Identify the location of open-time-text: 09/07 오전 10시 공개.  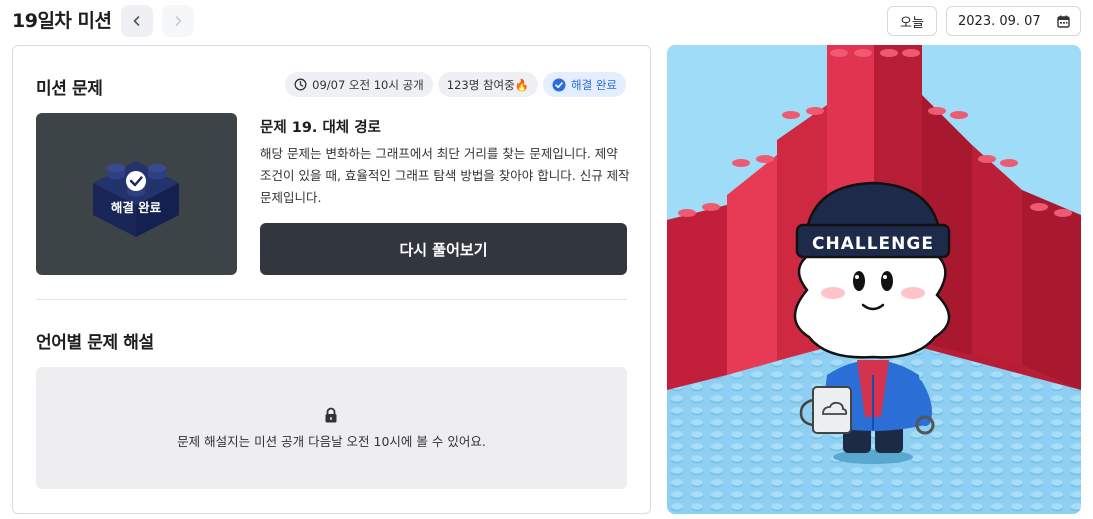
(368, 84).